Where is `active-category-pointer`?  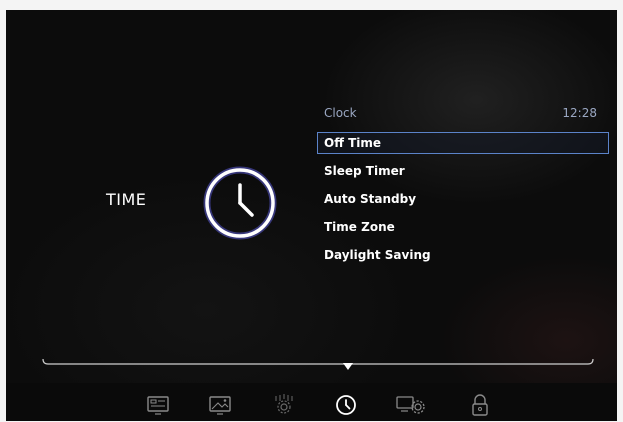 active-category-pointer is located at coordinates (348, 366).